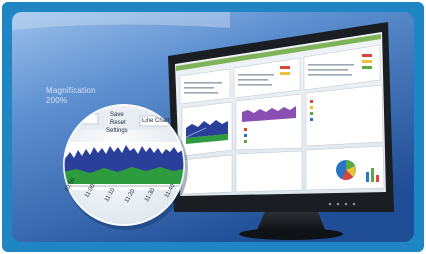 The height and width of the screenshot is (254, 426). What do you see at coordinates (156, 121) in the screenshot?
I see `toolbar-label-line-chart: Line Chart` at bounding box center [156, 121].